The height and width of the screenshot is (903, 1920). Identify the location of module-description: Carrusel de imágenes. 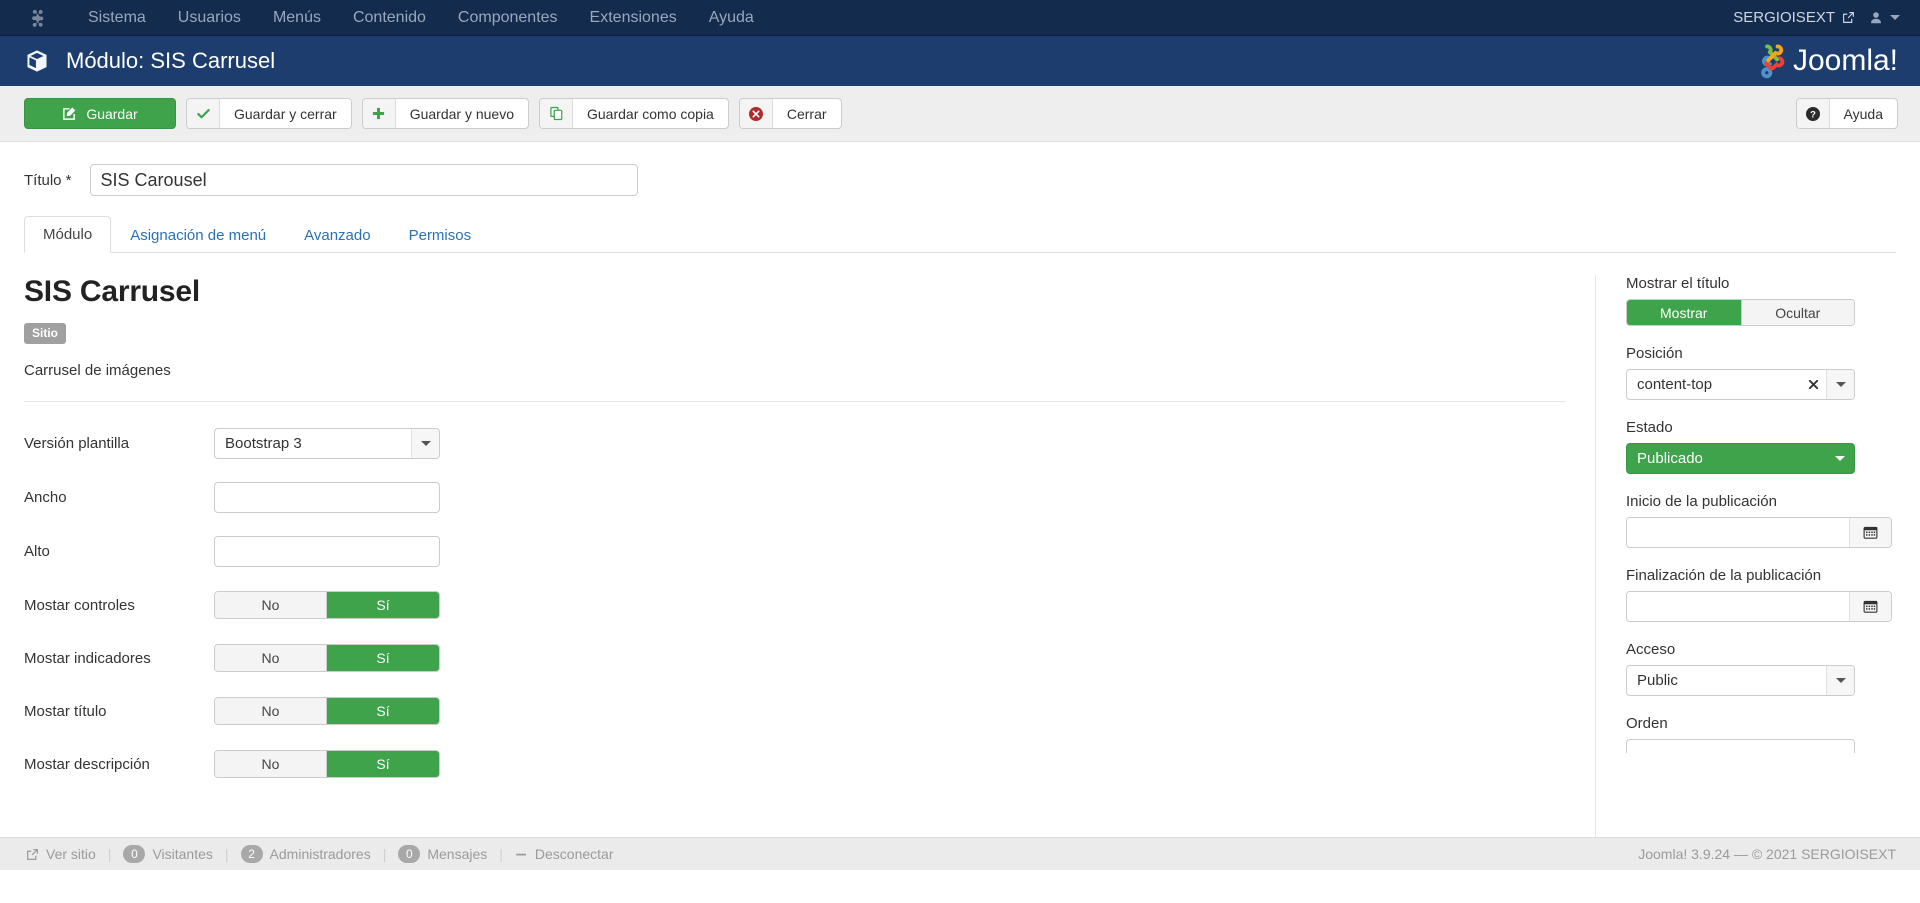
(97, 370).